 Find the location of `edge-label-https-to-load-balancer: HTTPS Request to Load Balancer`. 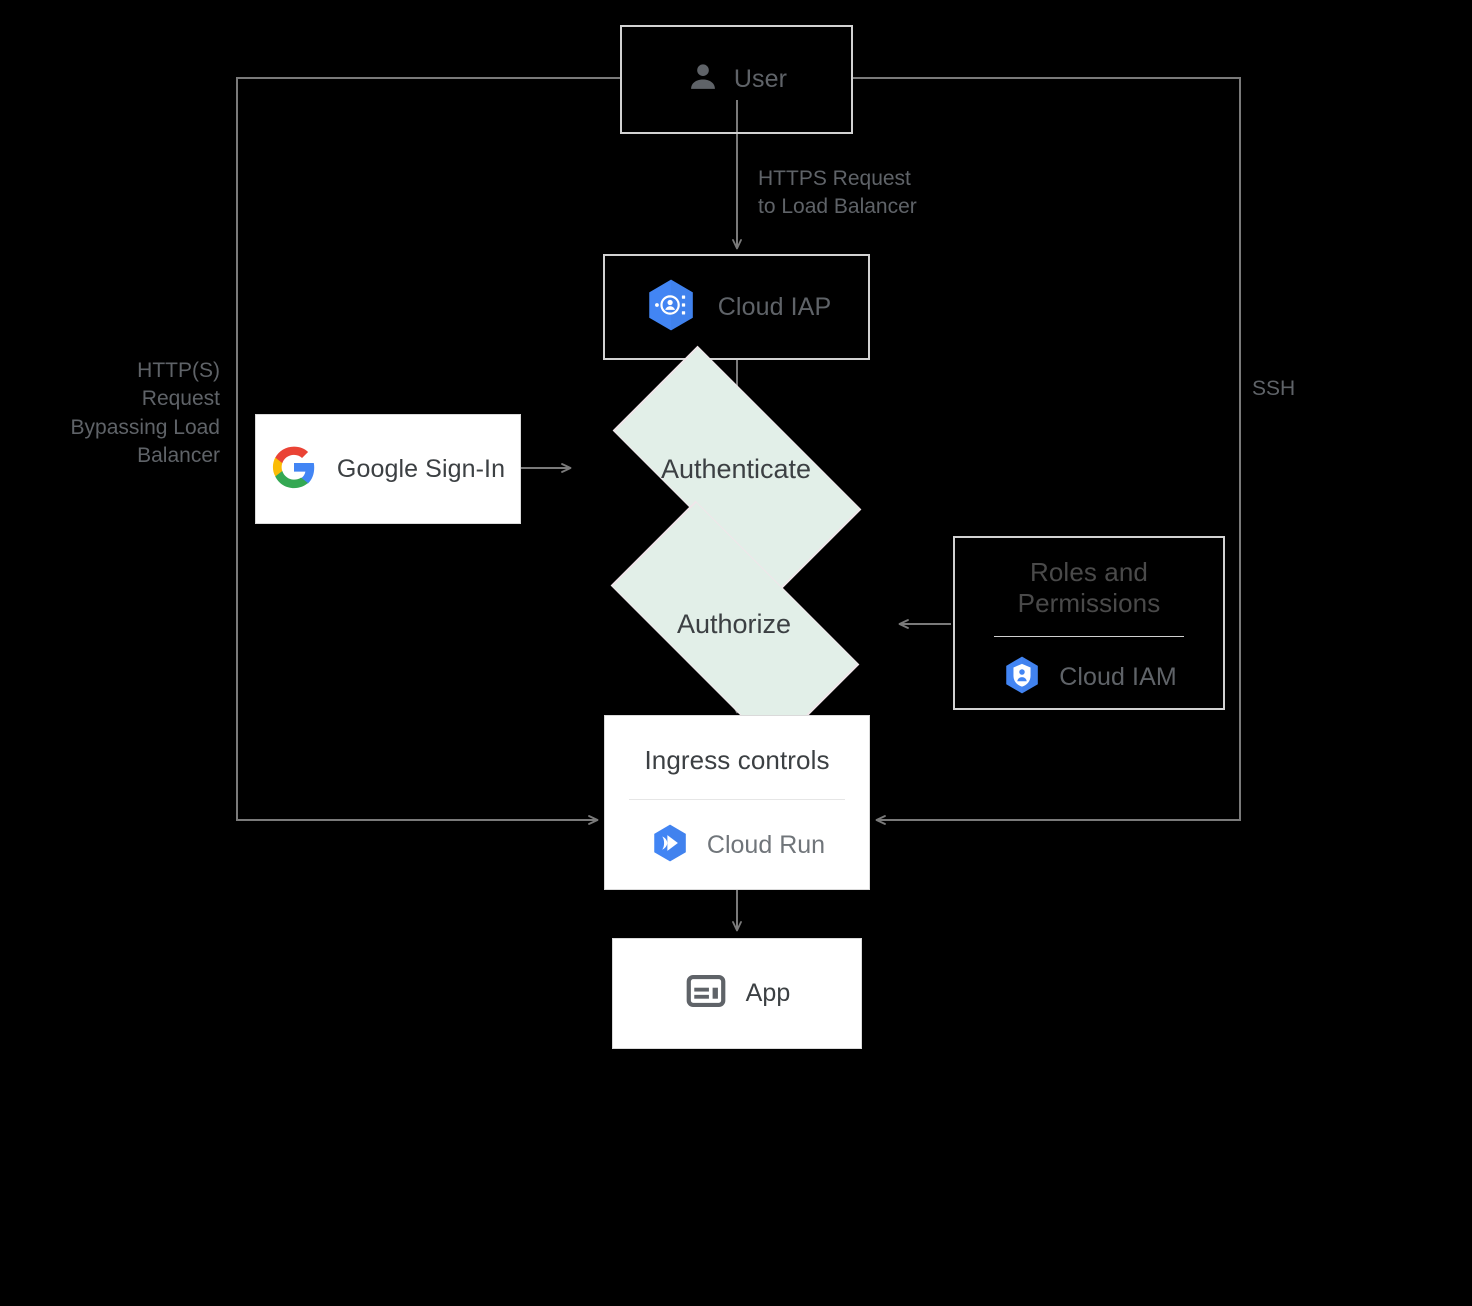

edge-label-https-to-load-balancer: HTTPS Request to Load Balancer is located at coordinates (837, 193).